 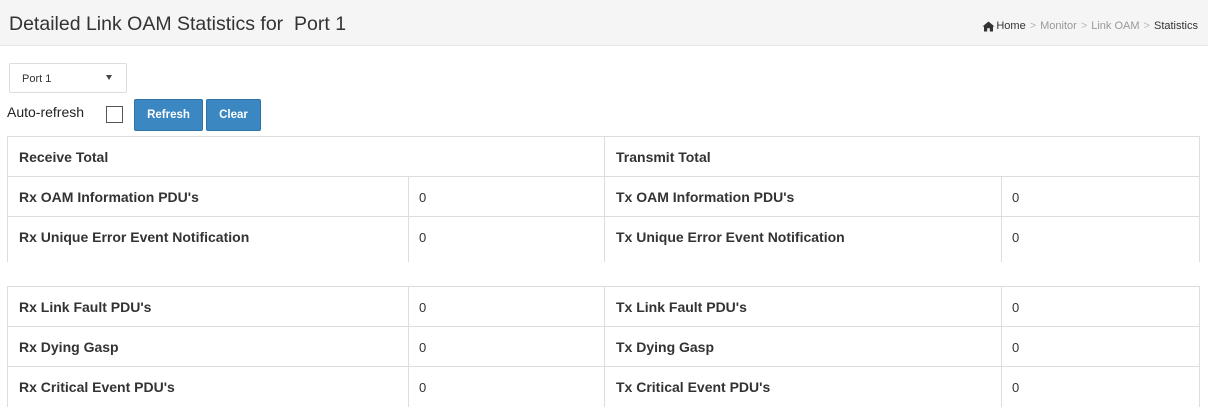 What do you see at coordinates (207, 197) in the screenshot?
I see `rx-label: Rx OAM Information PDU's` at bounding box center [207, 197].